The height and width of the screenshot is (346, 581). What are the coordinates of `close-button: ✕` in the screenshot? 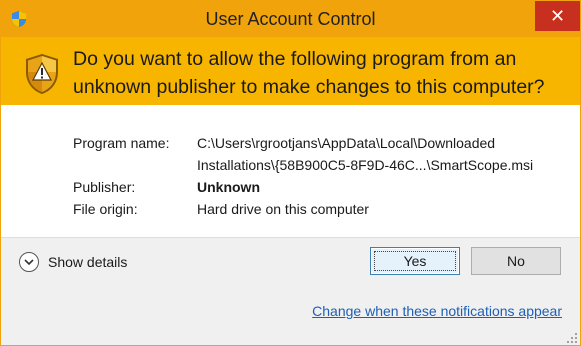 It's located at (557, 16).